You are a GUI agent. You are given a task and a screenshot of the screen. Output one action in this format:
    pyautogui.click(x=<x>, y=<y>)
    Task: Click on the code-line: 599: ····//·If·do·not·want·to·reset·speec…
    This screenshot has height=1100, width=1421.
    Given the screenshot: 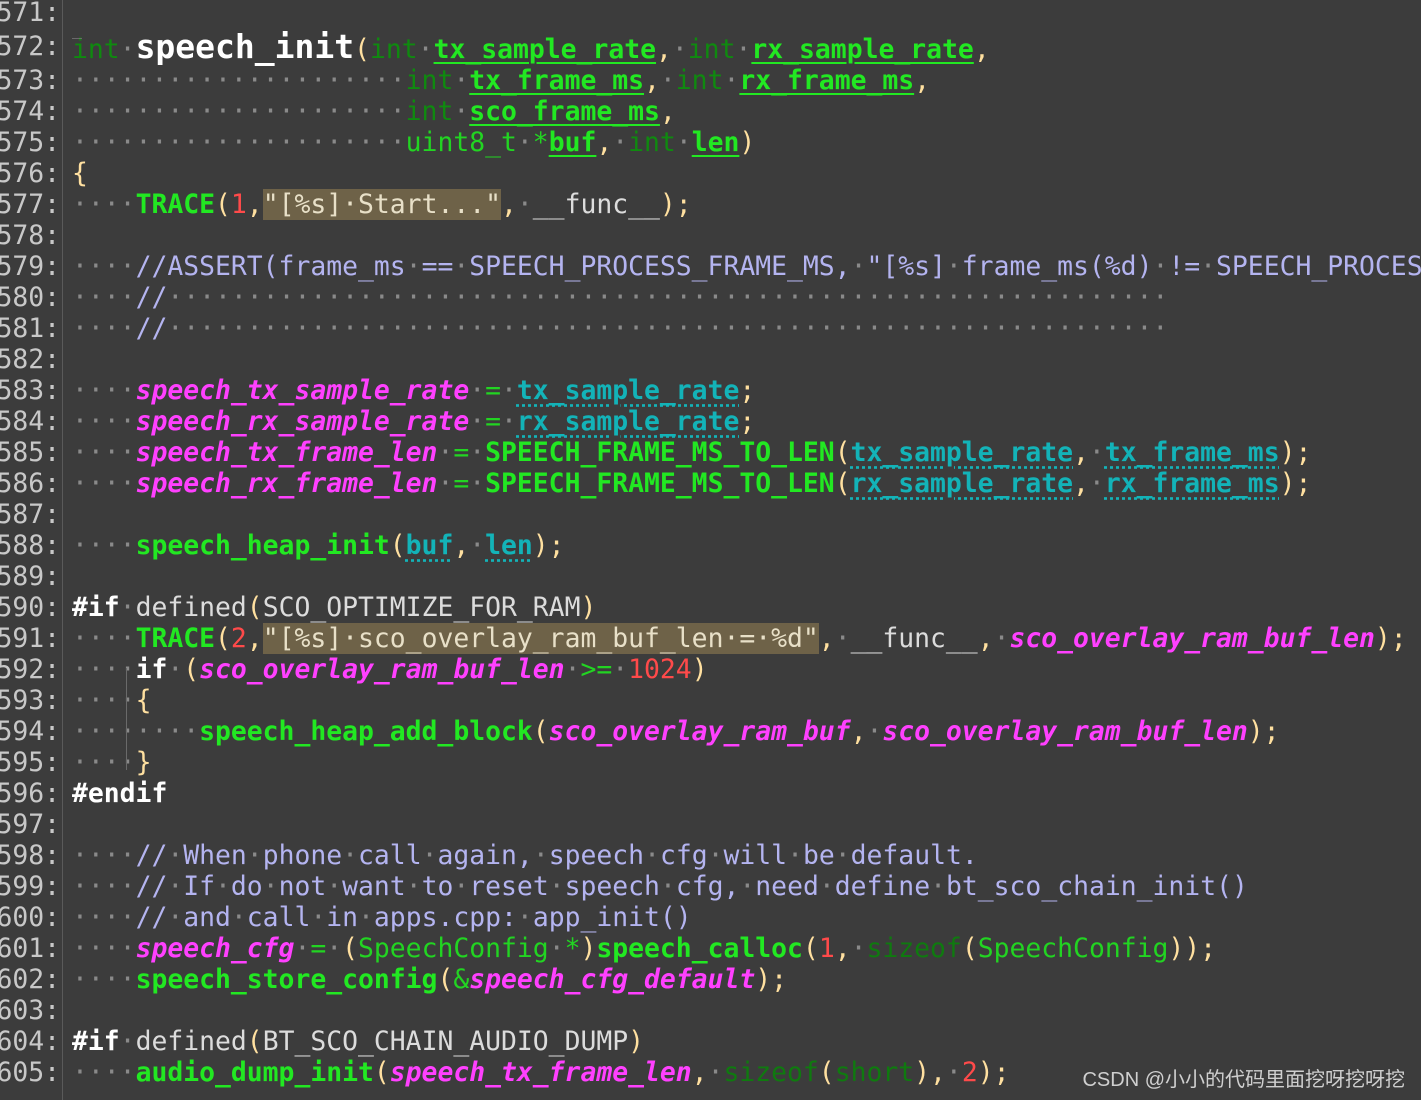 What is the action you would take?
    pyautogui.click(x=710, y=886)
    